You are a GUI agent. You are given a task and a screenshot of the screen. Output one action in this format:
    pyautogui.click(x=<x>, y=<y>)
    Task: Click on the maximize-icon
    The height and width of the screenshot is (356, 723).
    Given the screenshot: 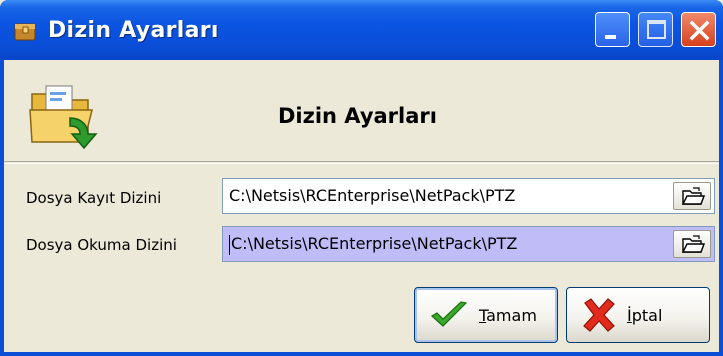 What is the action you would take?
    pyautogui.click(x=656, y=29)
    